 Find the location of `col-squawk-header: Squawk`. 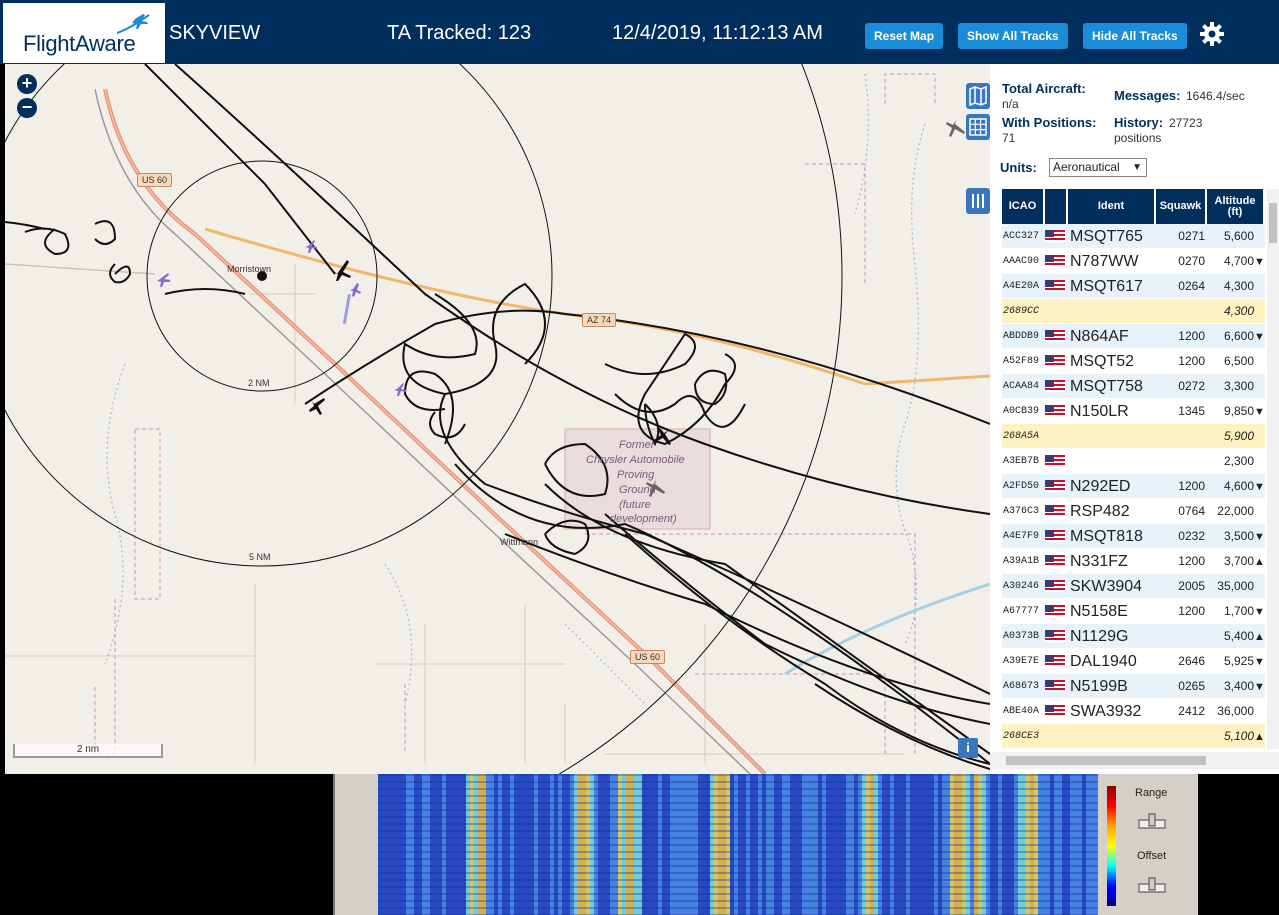

col-squawk-header: Squawk is located at coordinates (1181, 206).